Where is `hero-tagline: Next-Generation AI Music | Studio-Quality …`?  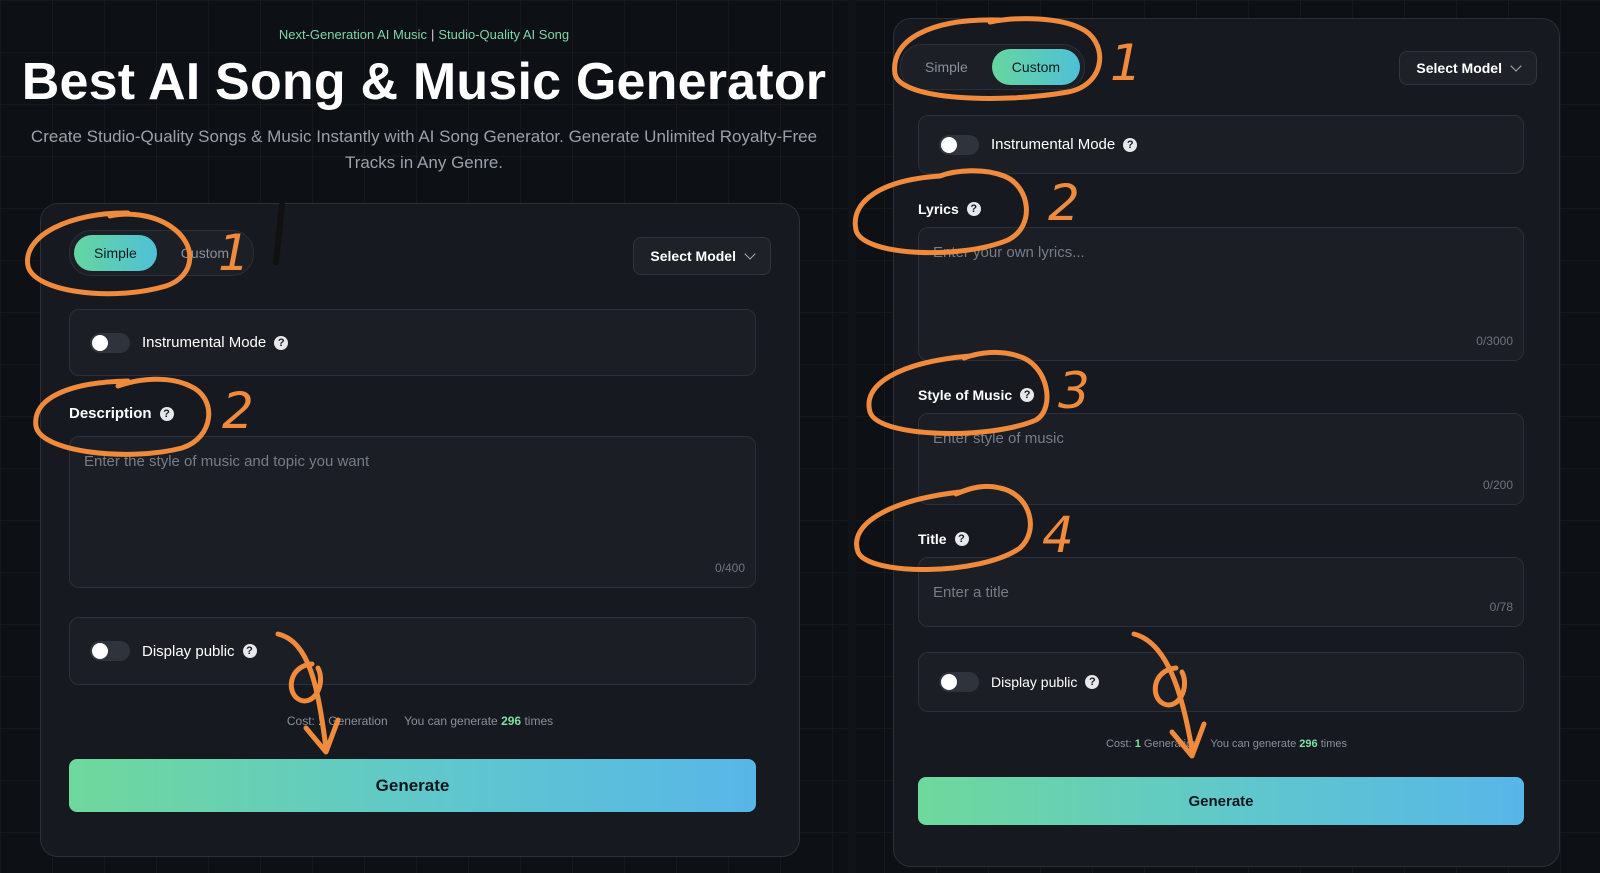 hero-tagline: Next-Generation AI Music | Studio-Quality … is located at coordinates (424, 34).